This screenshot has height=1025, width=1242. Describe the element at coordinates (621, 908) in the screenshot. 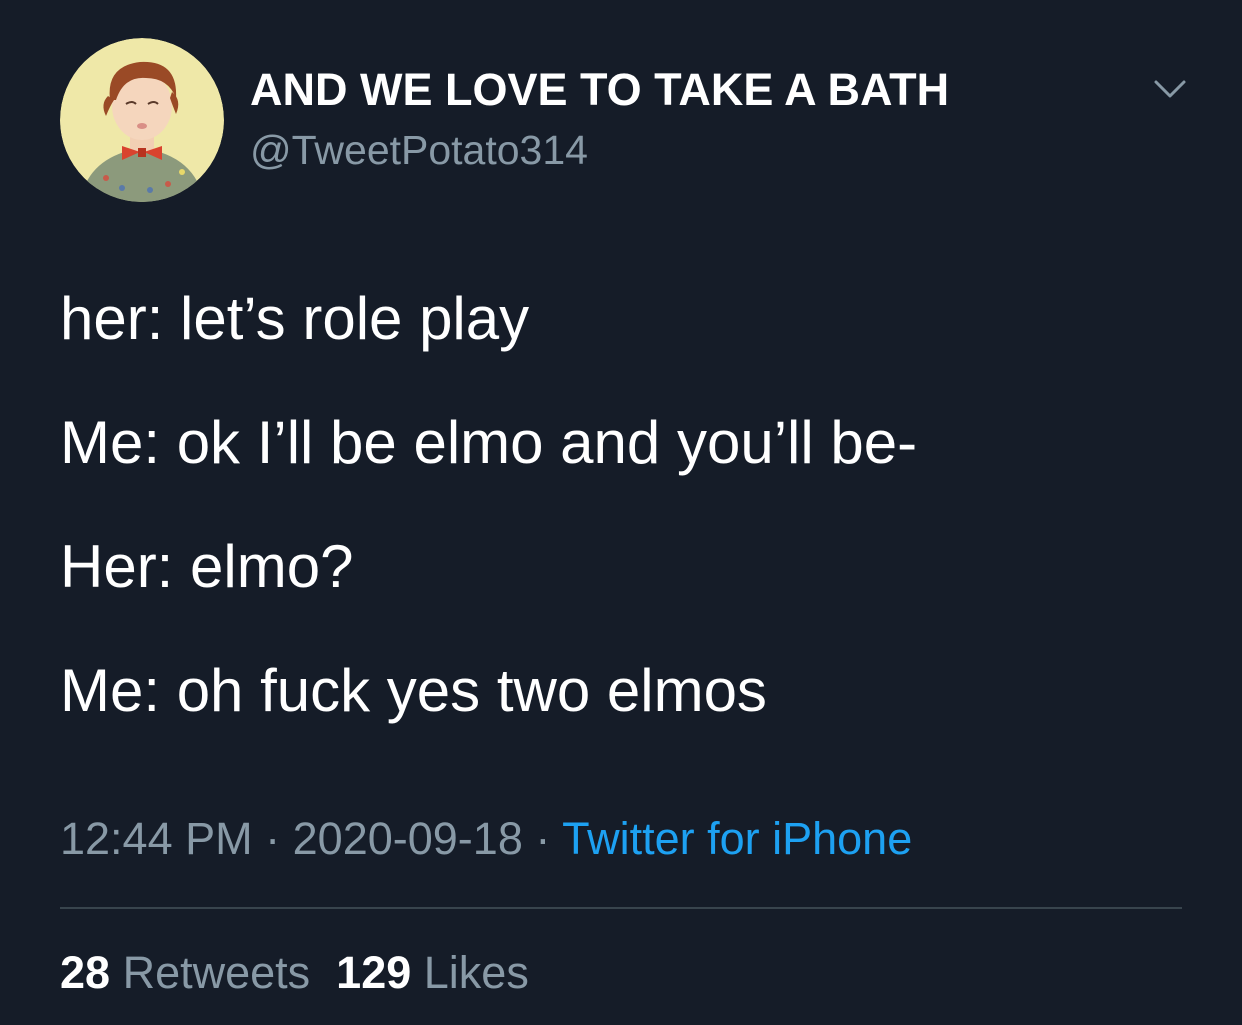

I see `divider` at that location.